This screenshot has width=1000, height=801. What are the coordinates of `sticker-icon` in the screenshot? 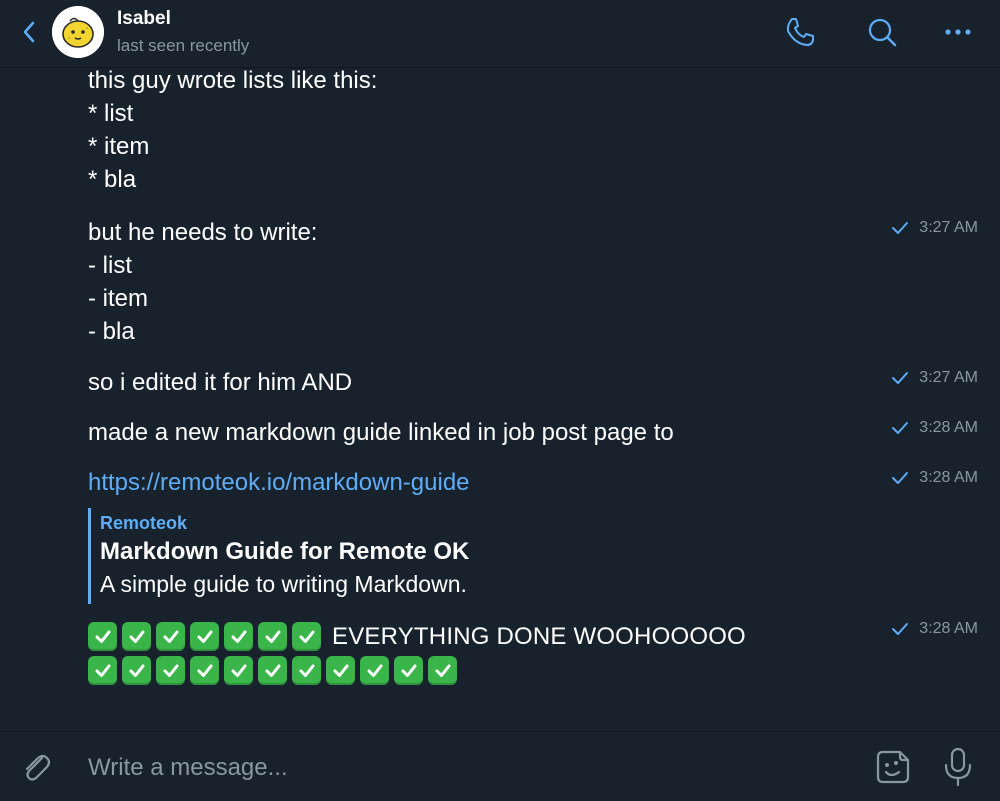 It's located at (893, 767).